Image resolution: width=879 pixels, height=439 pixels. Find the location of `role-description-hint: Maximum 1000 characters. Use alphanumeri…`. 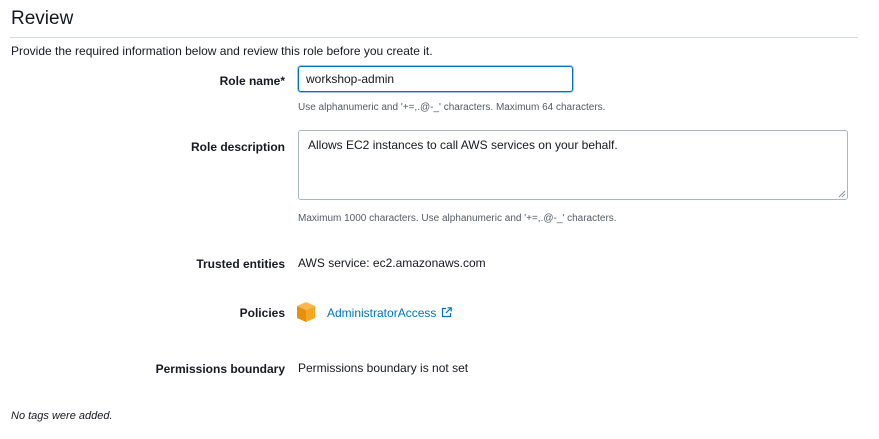

role-description-hint: Maximum 1000 characters. Use alphanumeri… is located at coordinates (457, 218).